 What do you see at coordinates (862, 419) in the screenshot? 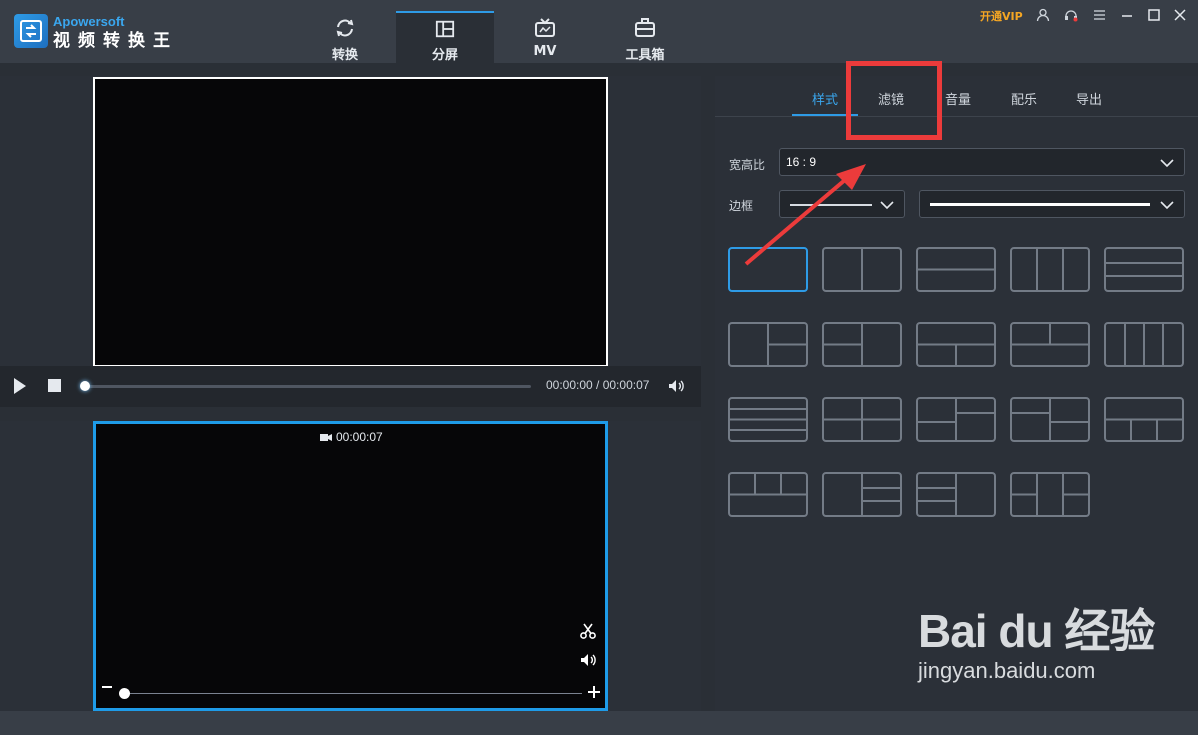
I see `layout-option-2x2-grid` at bounding box center [862, 419].